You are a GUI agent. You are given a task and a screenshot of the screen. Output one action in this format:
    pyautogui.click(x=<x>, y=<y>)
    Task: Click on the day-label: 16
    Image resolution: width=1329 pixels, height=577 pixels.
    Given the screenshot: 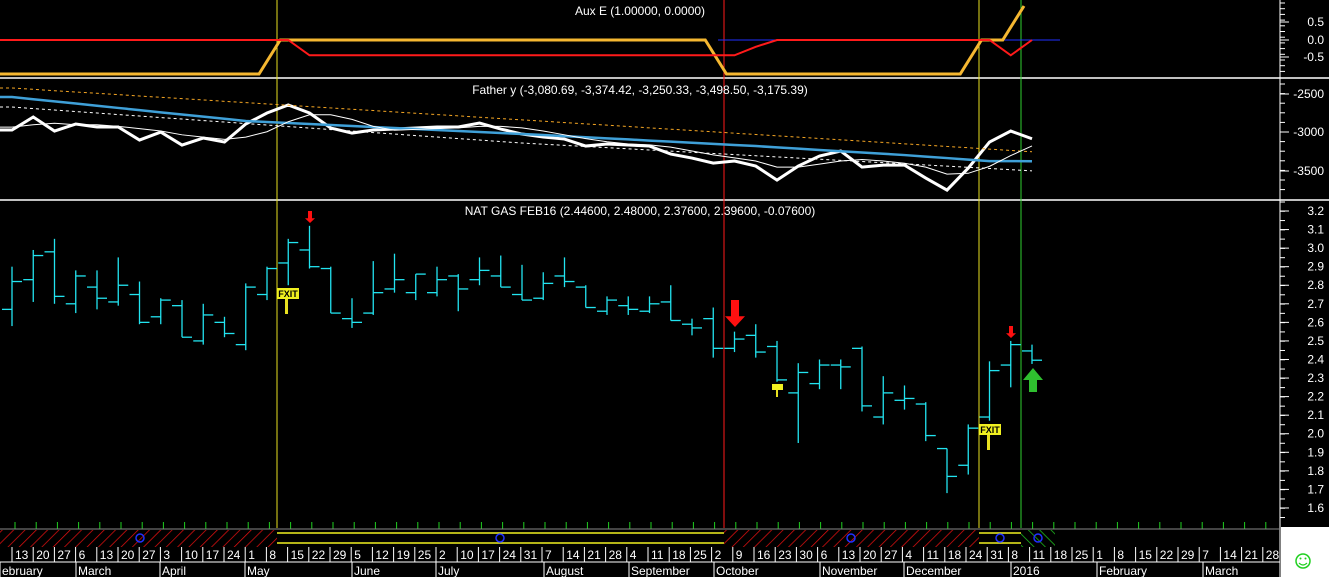 What is the action you would take?
    pyautogui.click(x=764, y=555)
    